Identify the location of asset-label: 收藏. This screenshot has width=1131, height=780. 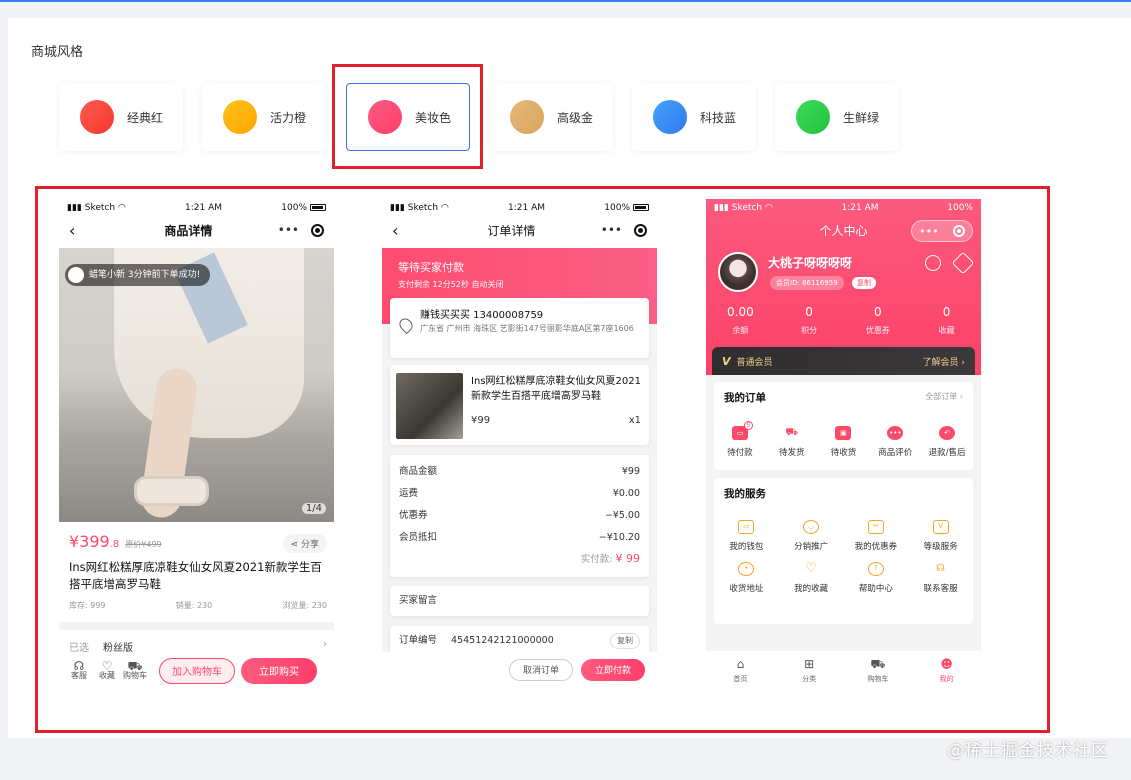
(946, 330).